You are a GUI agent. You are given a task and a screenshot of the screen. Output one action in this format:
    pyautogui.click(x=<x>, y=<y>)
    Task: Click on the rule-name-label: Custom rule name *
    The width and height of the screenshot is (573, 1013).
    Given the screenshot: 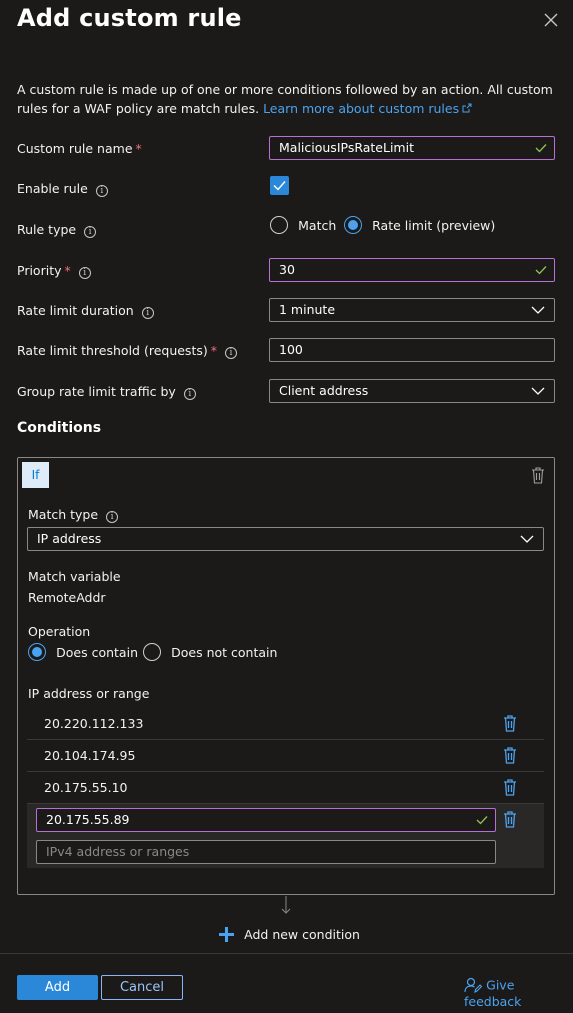 What is the action you would take?
    pyautogui.click(x=79, y=148)
    